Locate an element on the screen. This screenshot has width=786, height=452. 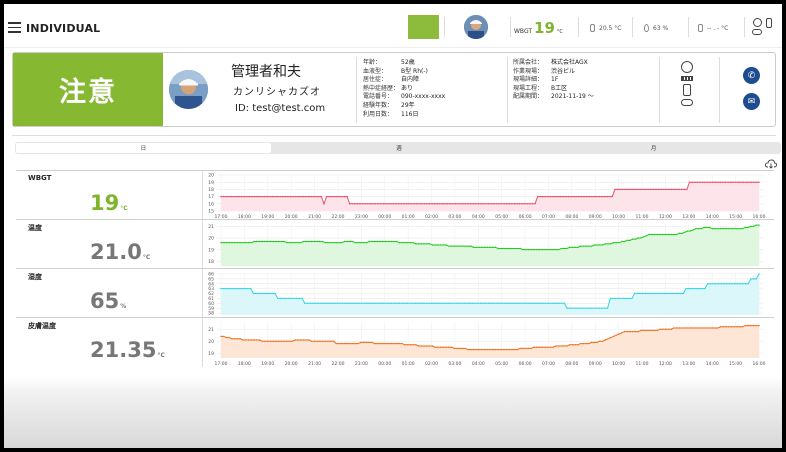
tab-month: 月 is located at coordinates (653, 148).